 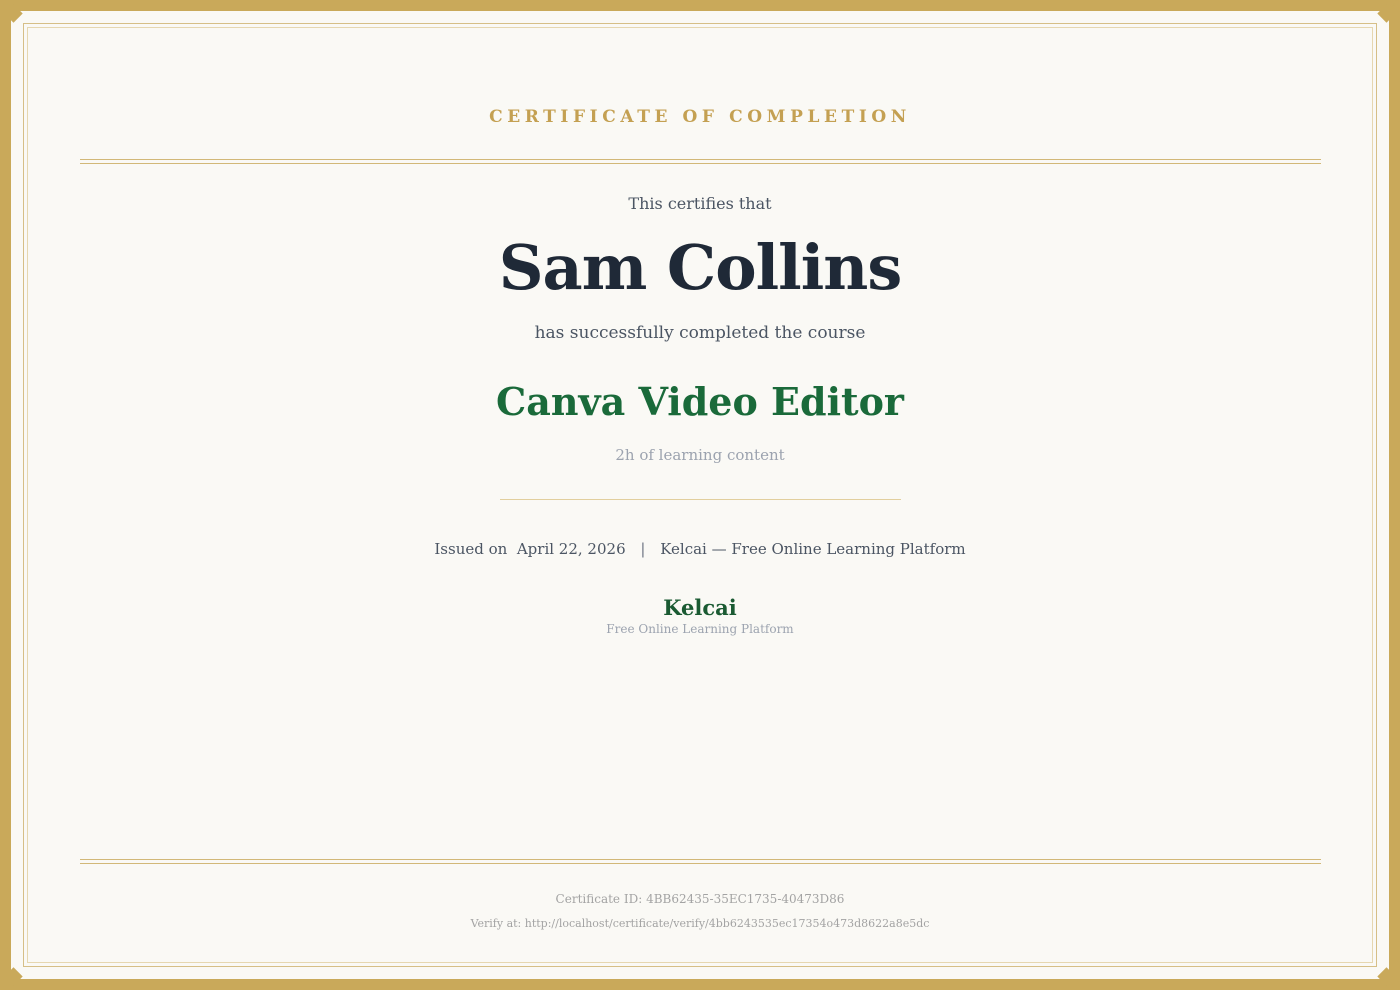 I want to click on issued-date: April 22, 2026, so click(x=571, y=549).